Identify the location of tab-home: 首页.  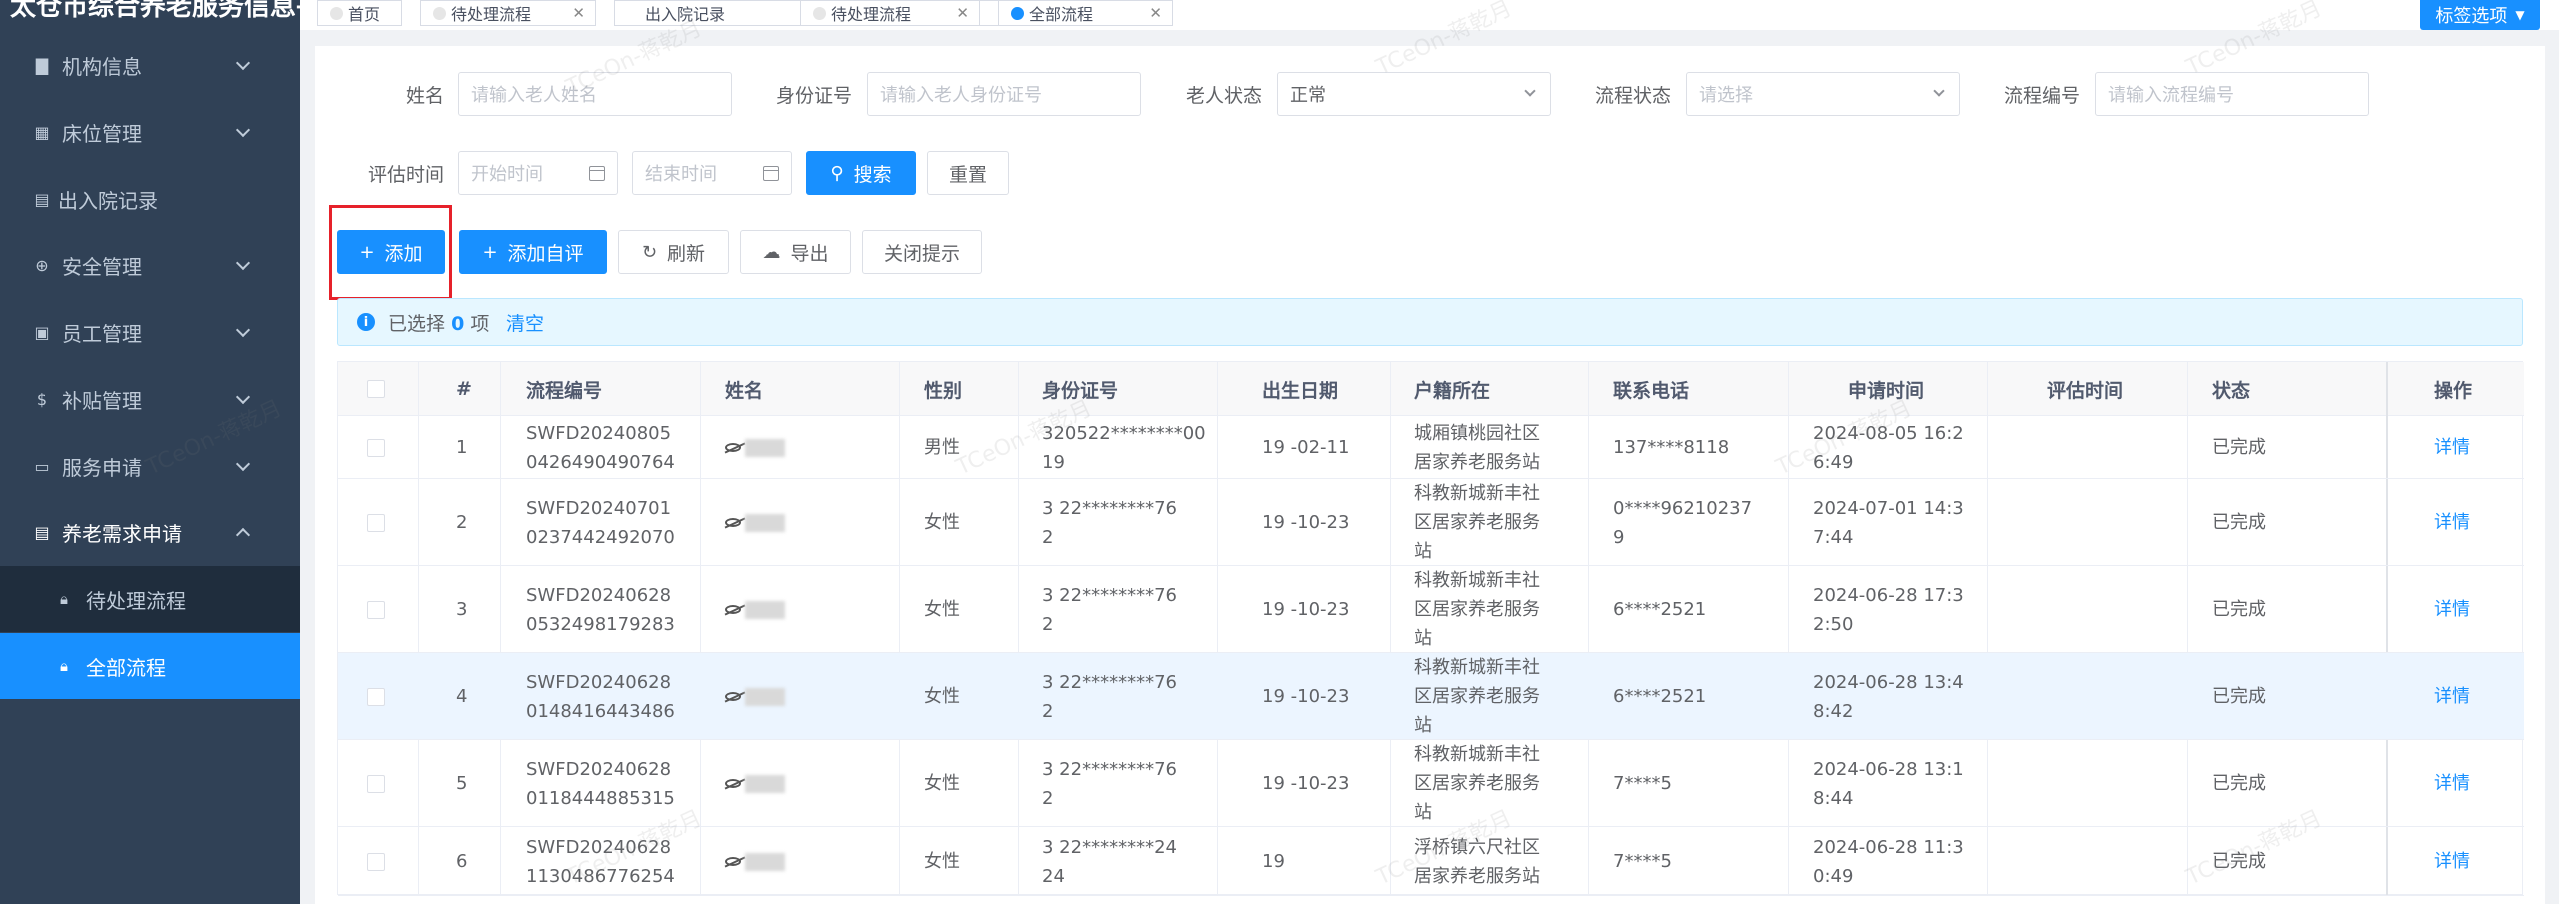
(359, 13).